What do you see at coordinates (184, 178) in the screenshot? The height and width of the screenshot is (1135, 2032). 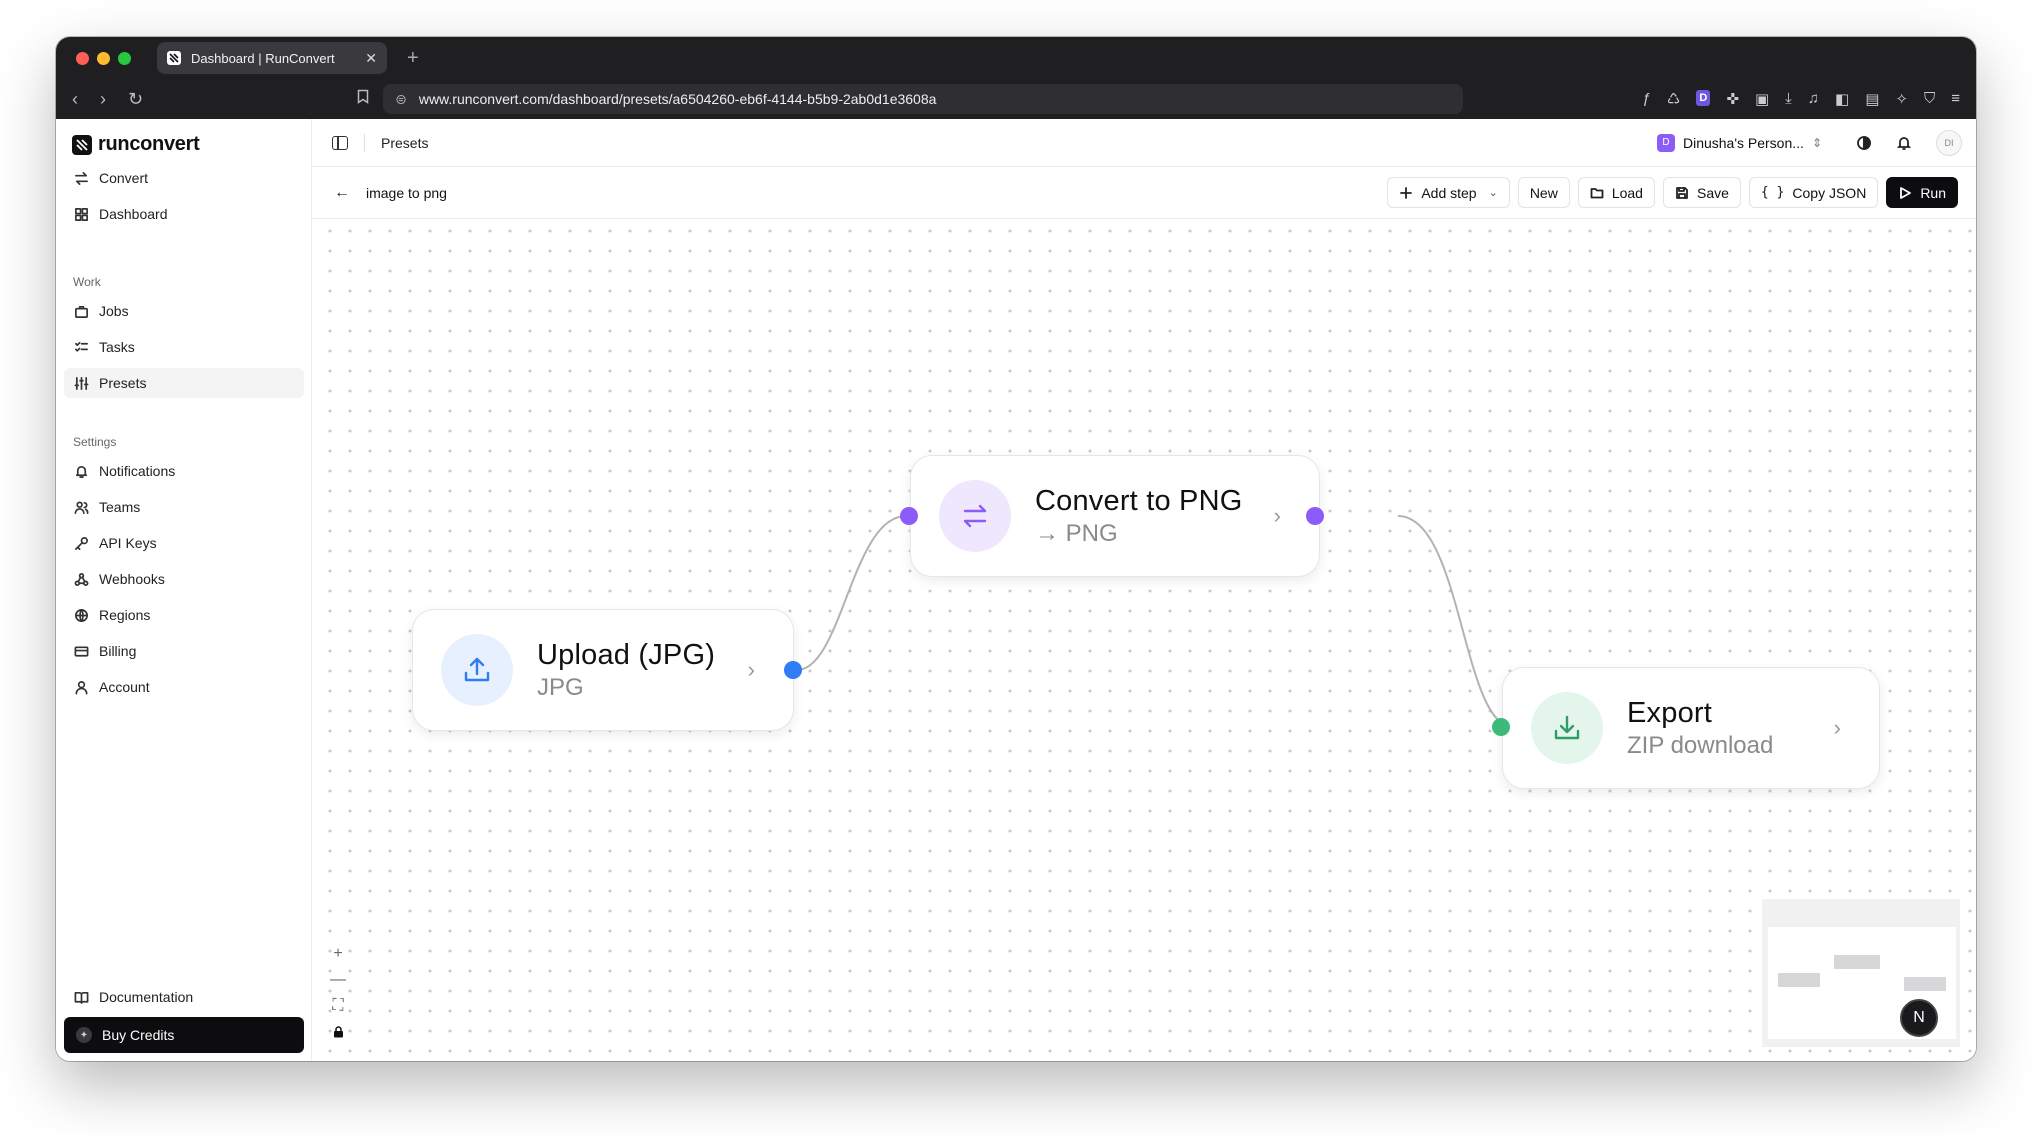 I see `sidebar-item-convert: Convert` at bounding box center [184, 178].